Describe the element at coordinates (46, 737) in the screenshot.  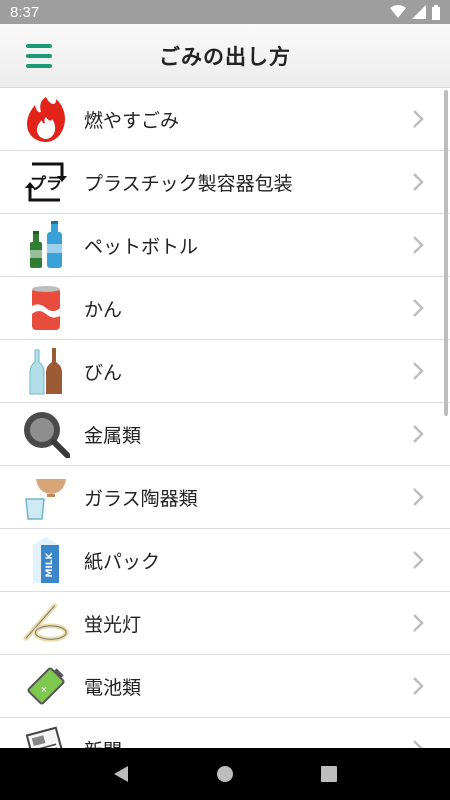
I see `newspaper-icon` at that location.